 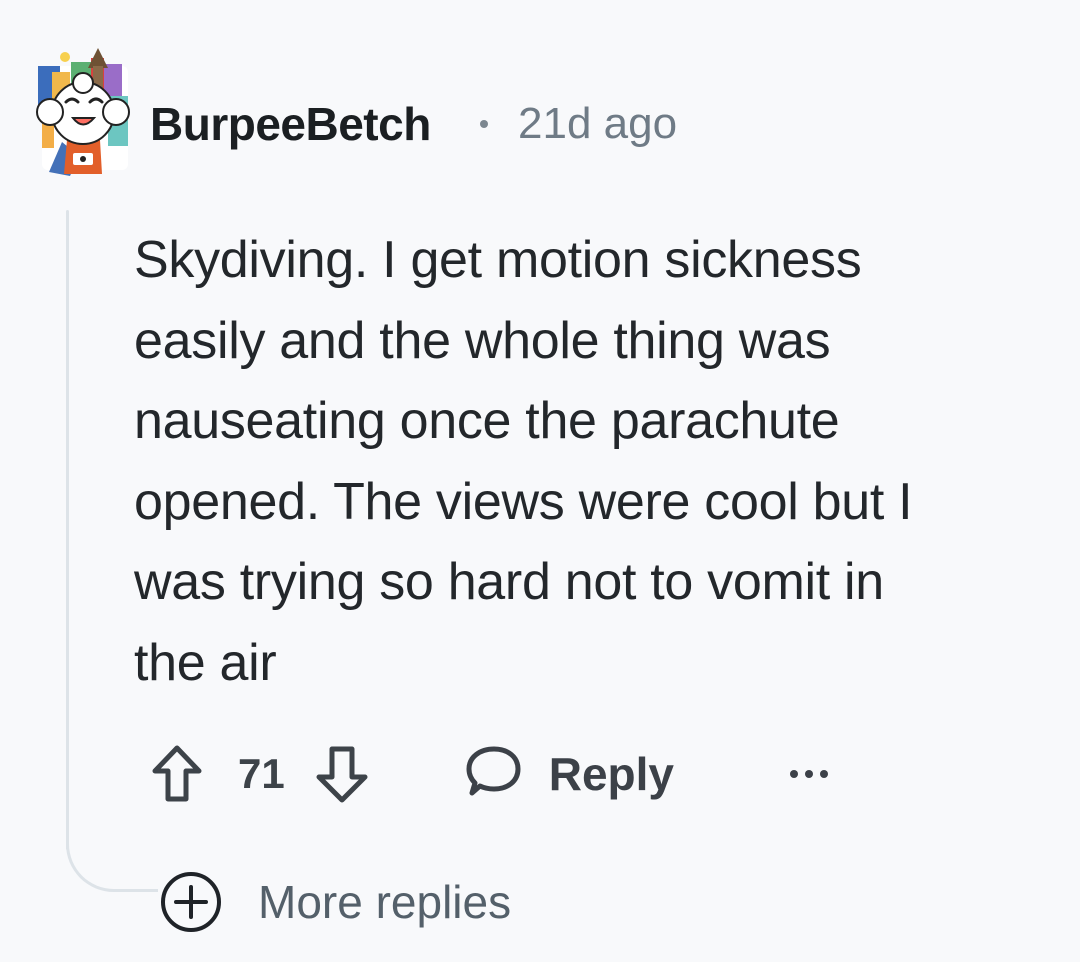 I want to click on comment-line: nauseating once the parachute, so click(x=487, y=421).